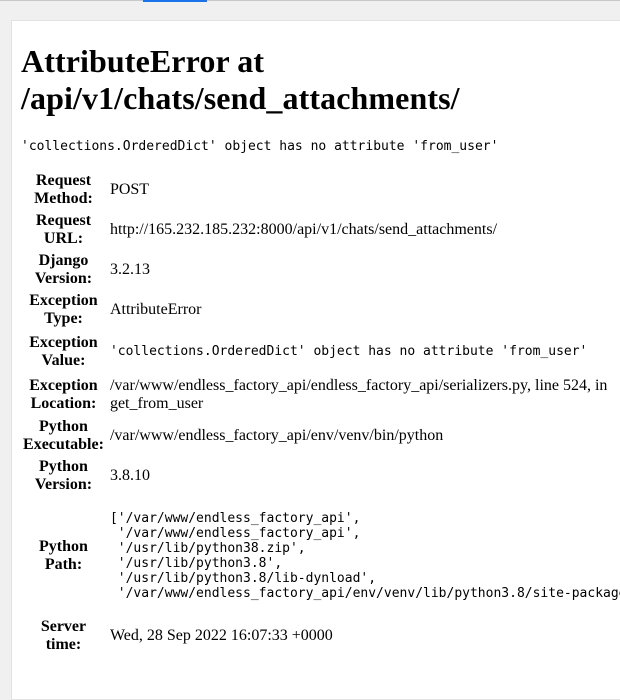 This screenshot has width=620, height=700. What do you see at coordinates (63, 475) in the screenshot?
I see `row-label: Python Version:` at bounding box center [63, 475].